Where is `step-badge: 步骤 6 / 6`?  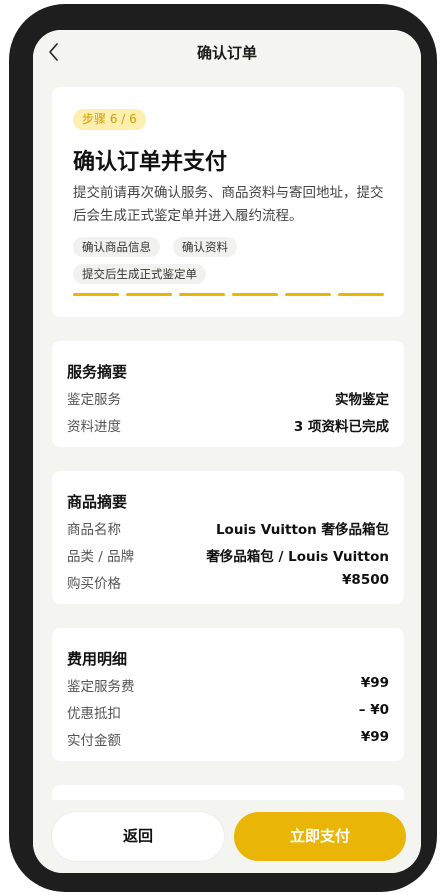 step-badge: 步骤 6 / 6 is located at coordinates (109, 119).